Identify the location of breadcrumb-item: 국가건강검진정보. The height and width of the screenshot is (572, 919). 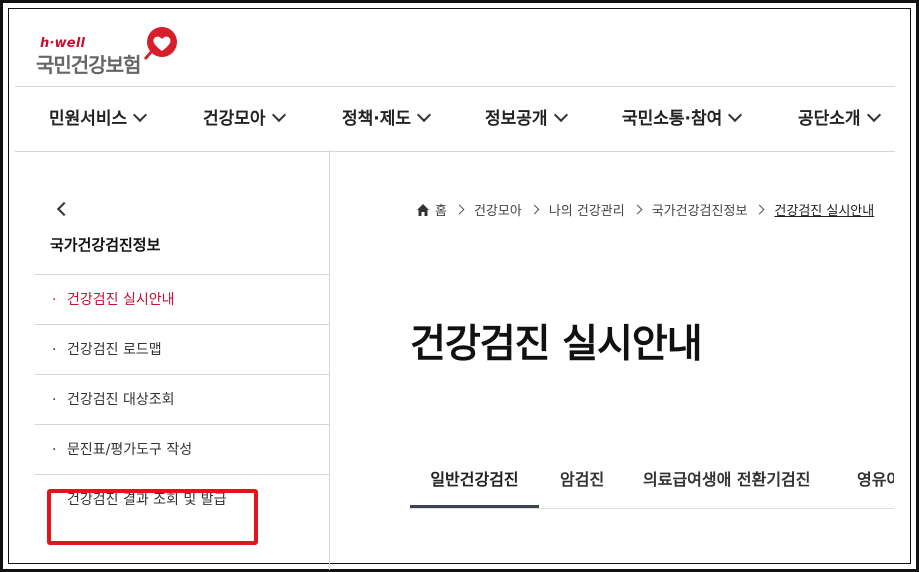
(700, 209).